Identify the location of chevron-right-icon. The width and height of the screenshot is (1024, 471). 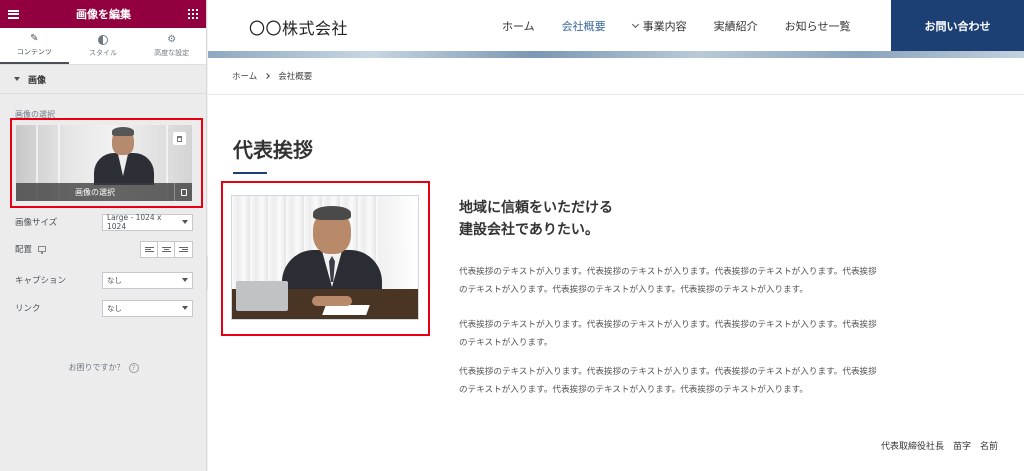
(267, 76).